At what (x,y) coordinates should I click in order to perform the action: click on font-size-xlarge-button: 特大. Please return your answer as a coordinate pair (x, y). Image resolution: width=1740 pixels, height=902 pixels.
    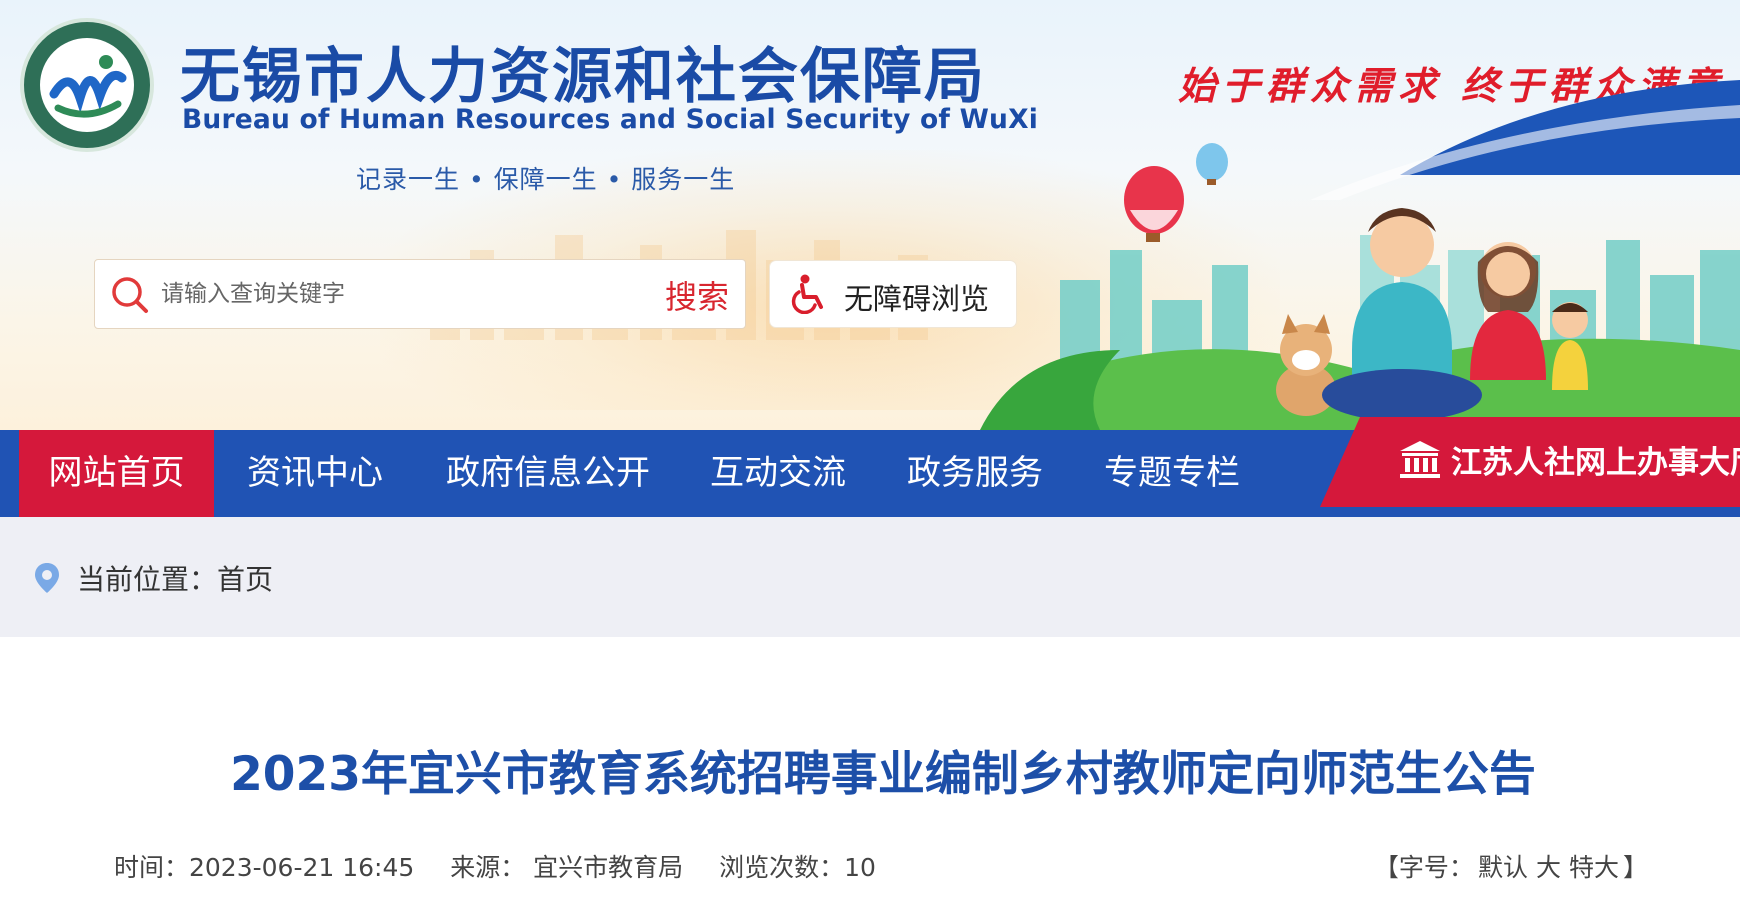
    Looking at the image, I should click on (1594, 867).